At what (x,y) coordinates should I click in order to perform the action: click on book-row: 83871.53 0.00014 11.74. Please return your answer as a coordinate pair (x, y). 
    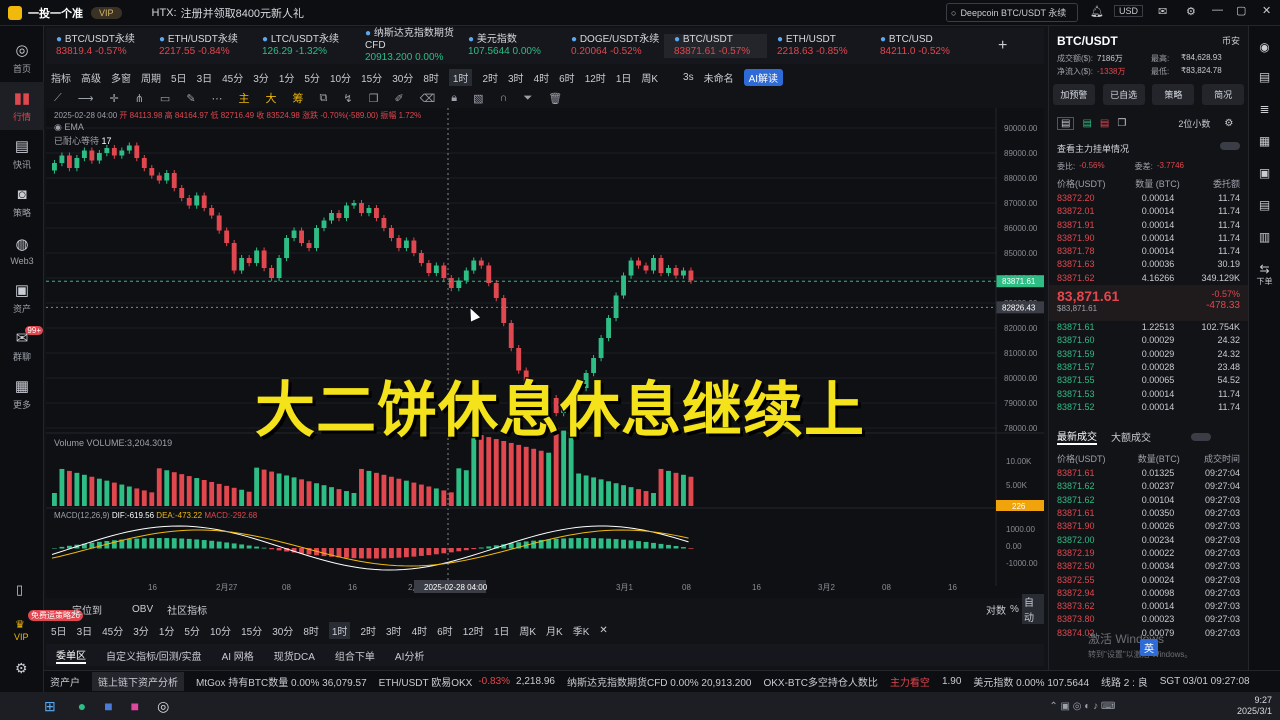
    Looking at the image, I should click on (1148, 394).